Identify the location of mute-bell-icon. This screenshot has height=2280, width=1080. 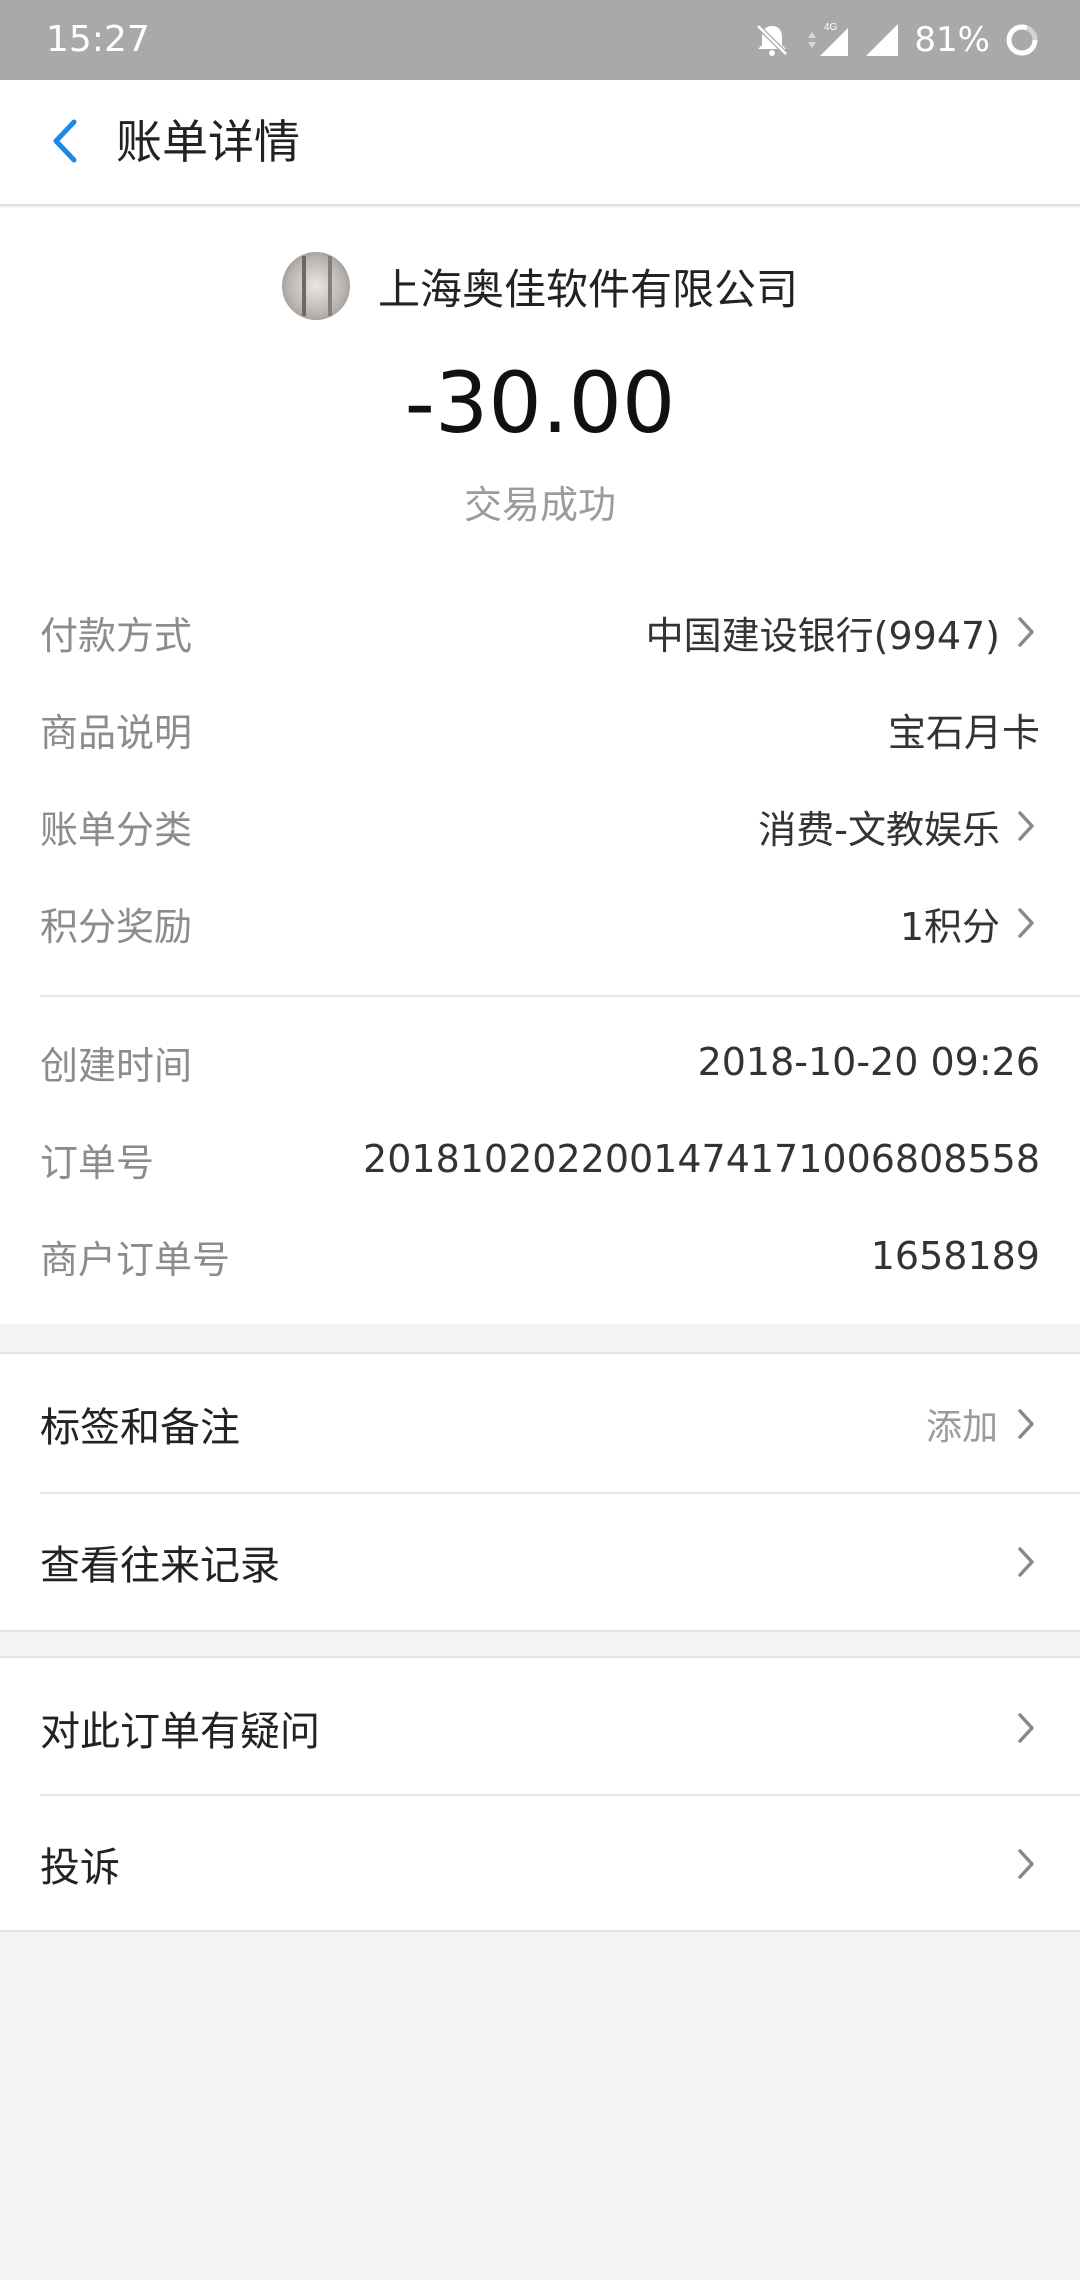
(772, 40).